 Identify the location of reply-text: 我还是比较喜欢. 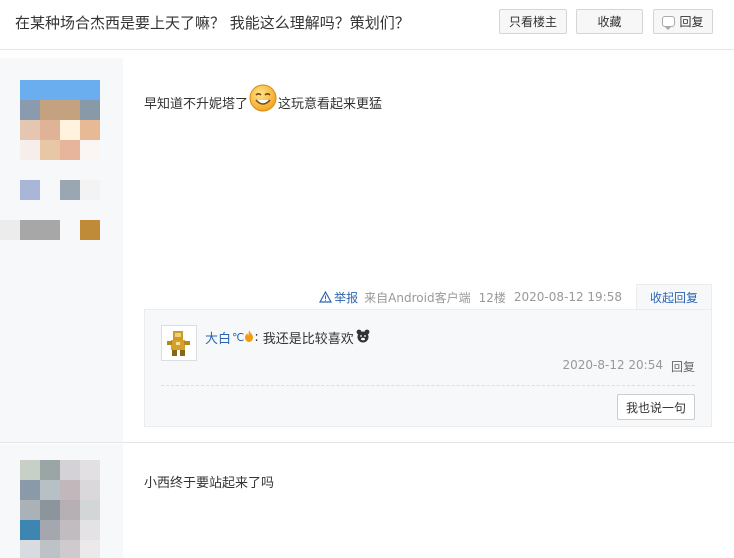
(308, 339).